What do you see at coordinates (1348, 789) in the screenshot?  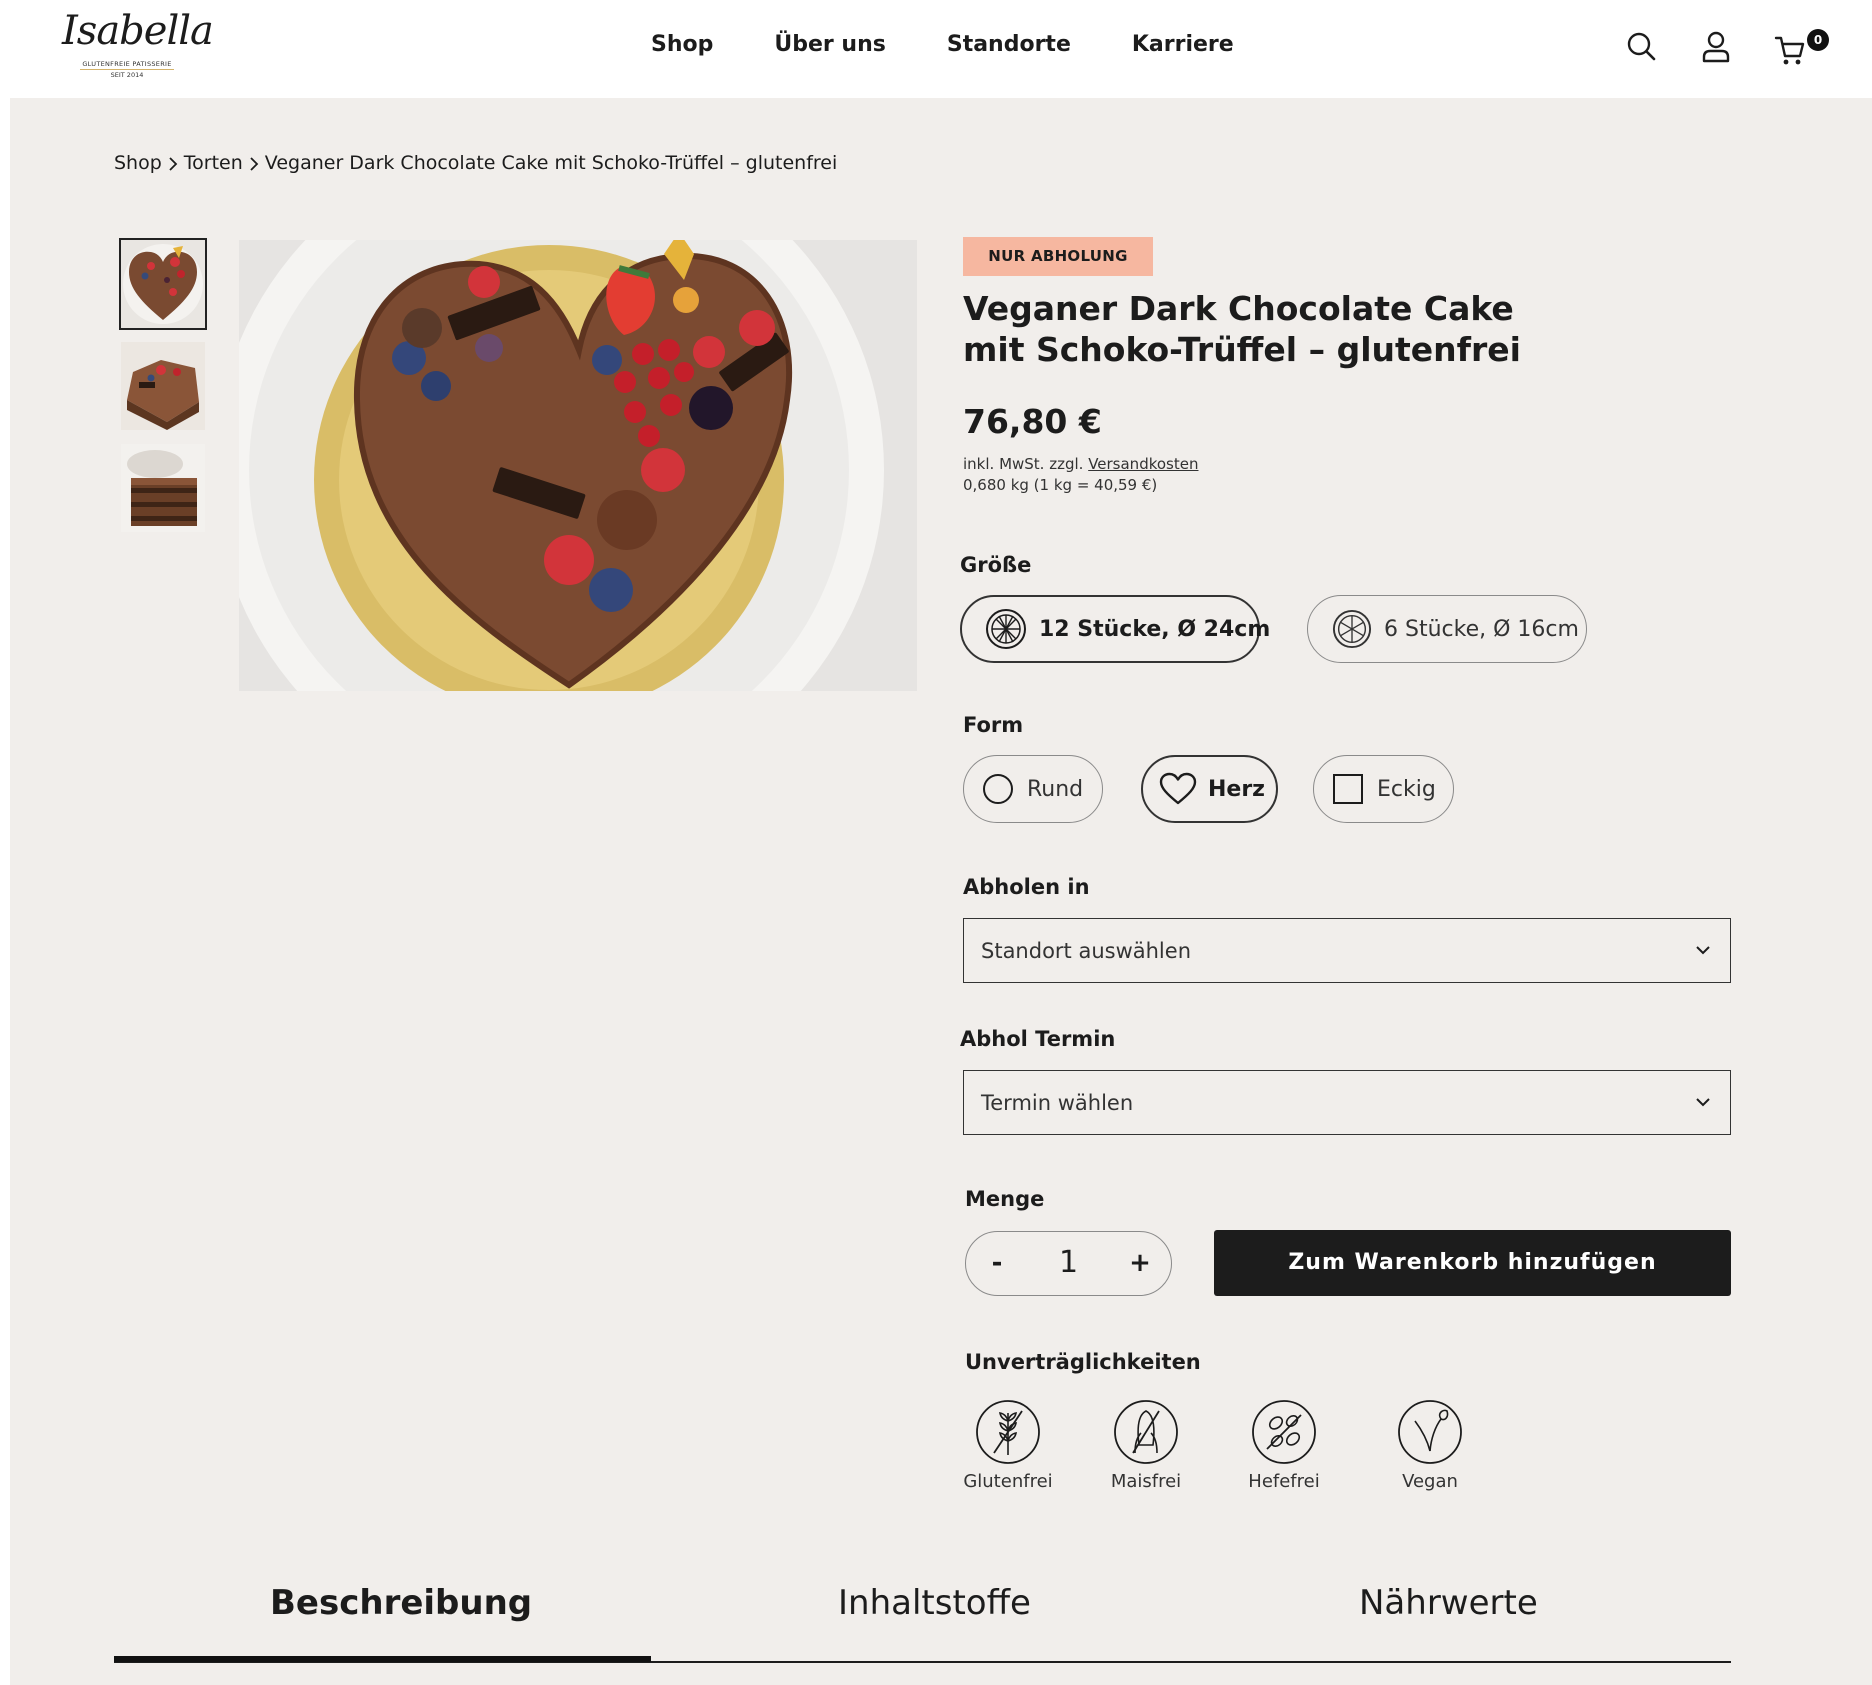 I see `square-icon` at bounding box center [1348, 789].